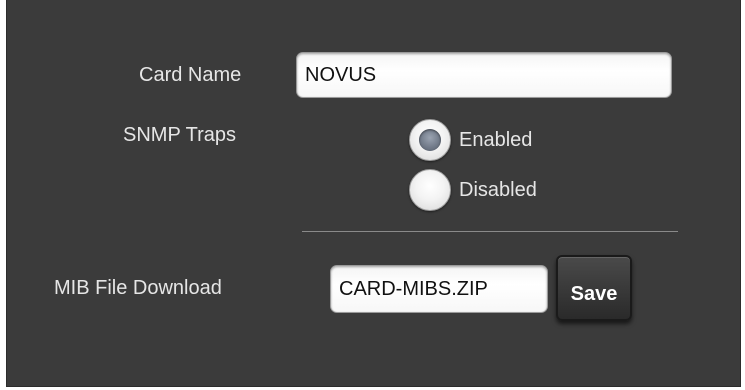 The width and height of the screenshot is (745, 390). Describe the element at coordinates (430, 190) in the screenshot. I see `snmp-disabled-radio` at that location.